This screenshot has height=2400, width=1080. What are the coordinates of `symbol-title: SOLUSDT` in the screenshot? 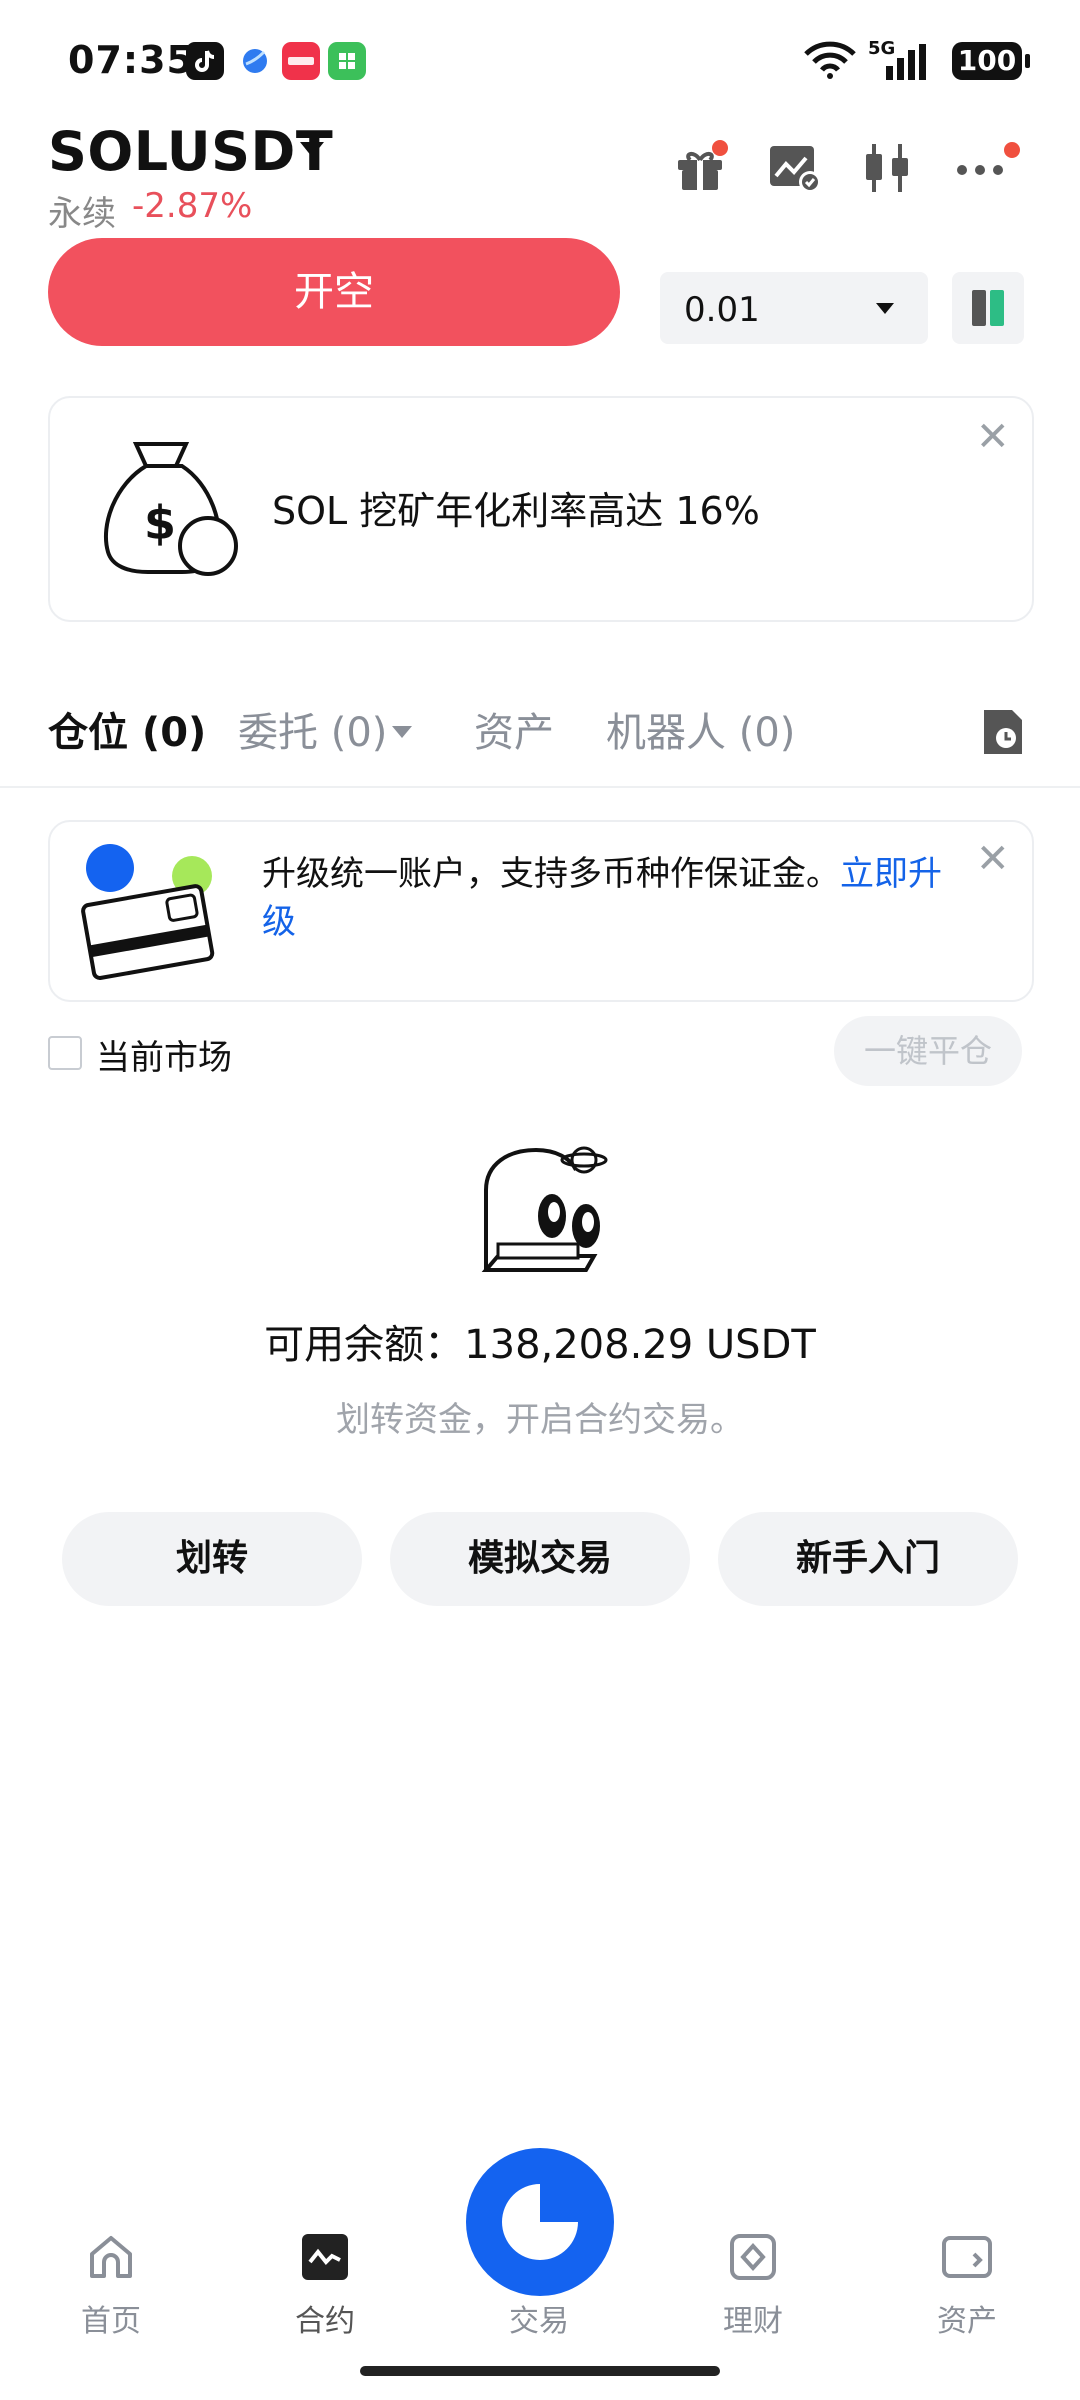 It's located at (190, 151).